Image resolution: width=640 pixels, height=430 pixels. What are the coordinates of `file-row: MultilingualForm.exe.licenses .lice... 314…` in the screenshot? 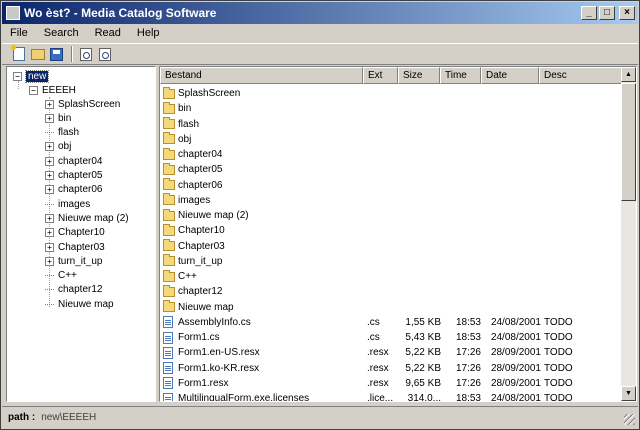 It's located at (391, 396).